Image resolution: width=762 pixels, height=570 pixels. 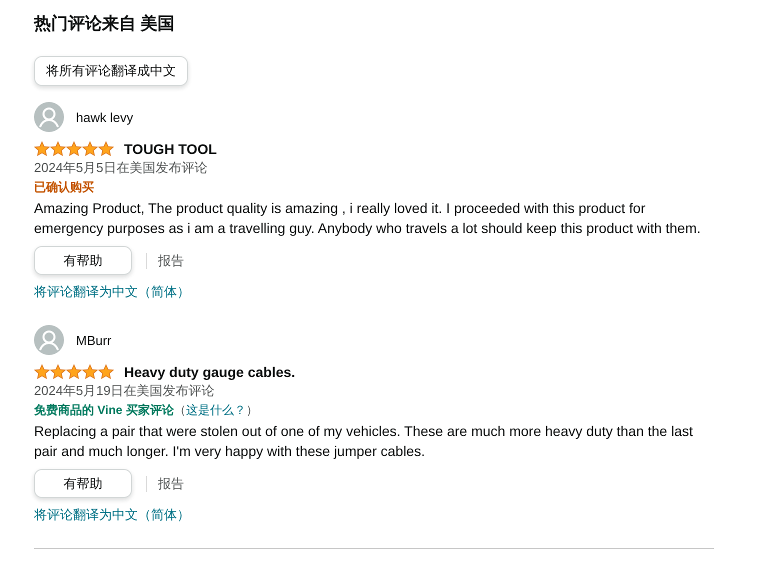 What do you see at coordinates (104, 410) in the screenshot?
I see `vine-review-label: 免费商品的 Vine 买家评论` at bounding box center [104, 410].